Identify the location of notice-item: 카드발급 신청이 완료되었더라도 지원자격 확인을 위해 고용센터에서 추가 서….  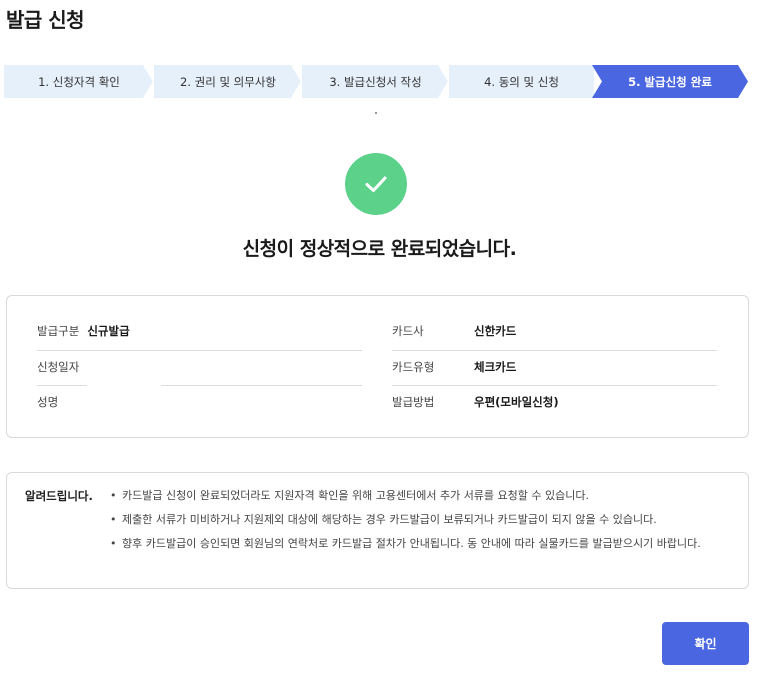
(420, 496).